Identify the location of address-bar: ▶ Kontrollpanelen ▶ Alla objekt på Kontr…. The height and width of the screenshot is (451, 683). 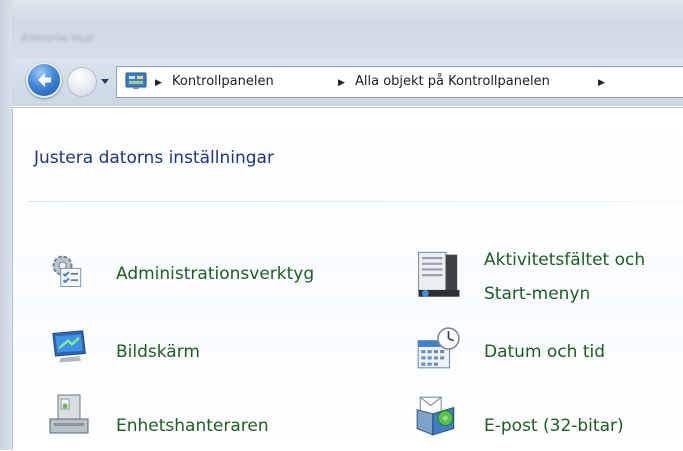
(399, 82).